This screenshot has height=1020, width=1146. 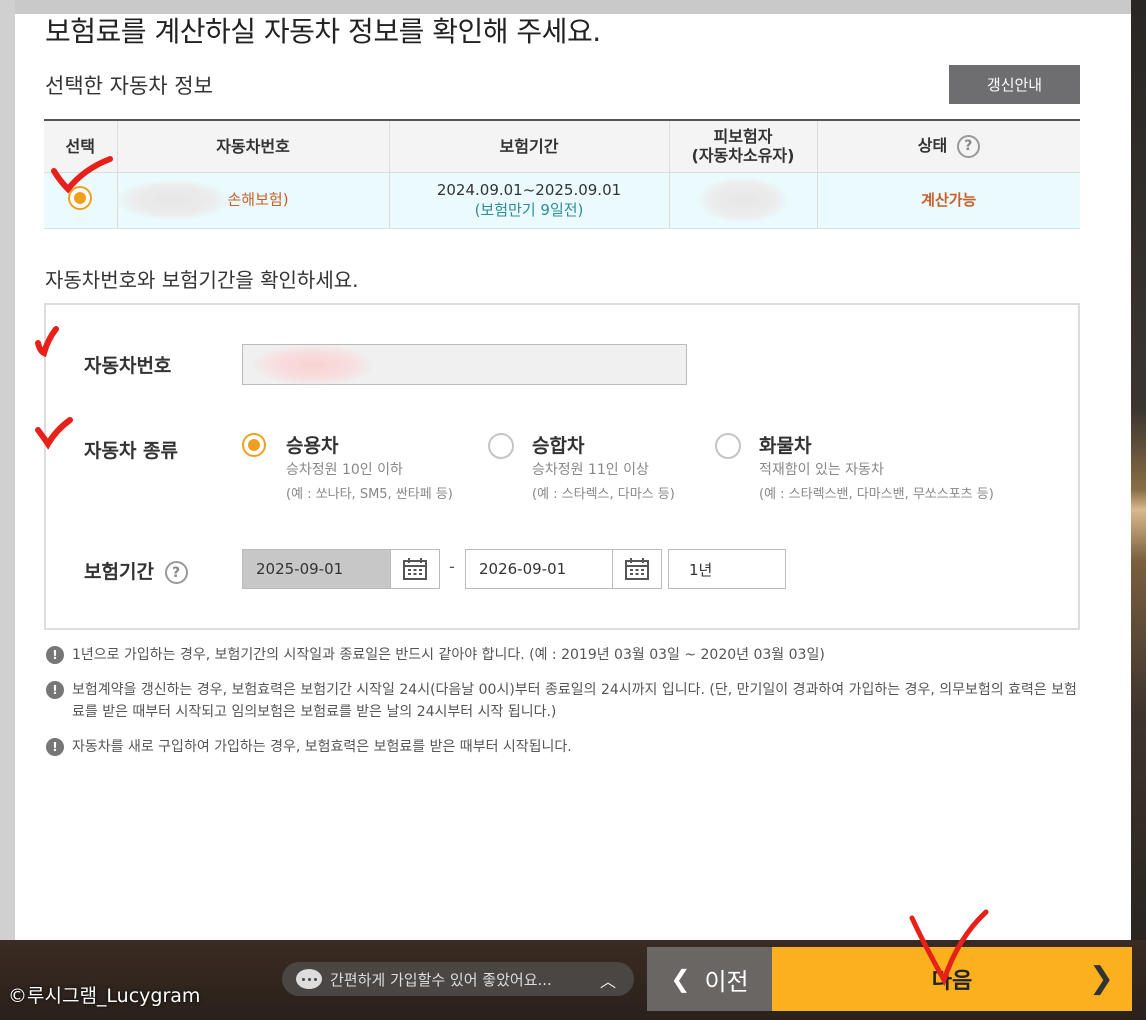 I want to click on cell-insured, so click(x=743, y=200).